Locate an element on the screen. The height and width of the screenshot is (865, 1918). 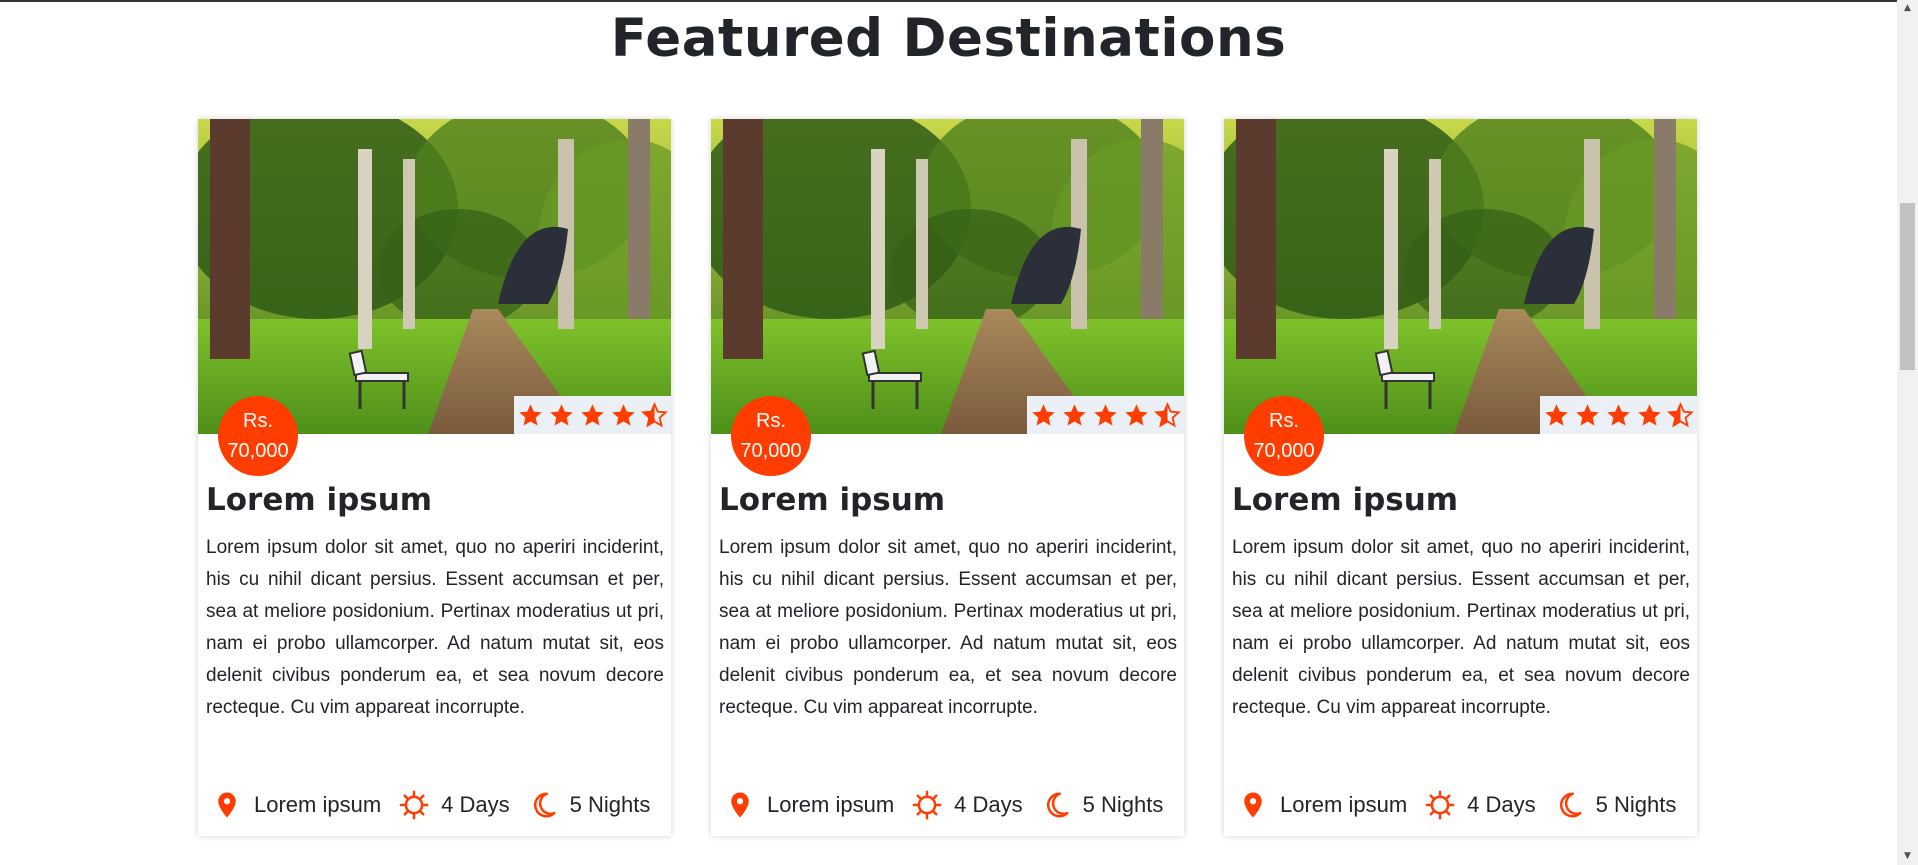
top-border is located at coordinates (948, 1).